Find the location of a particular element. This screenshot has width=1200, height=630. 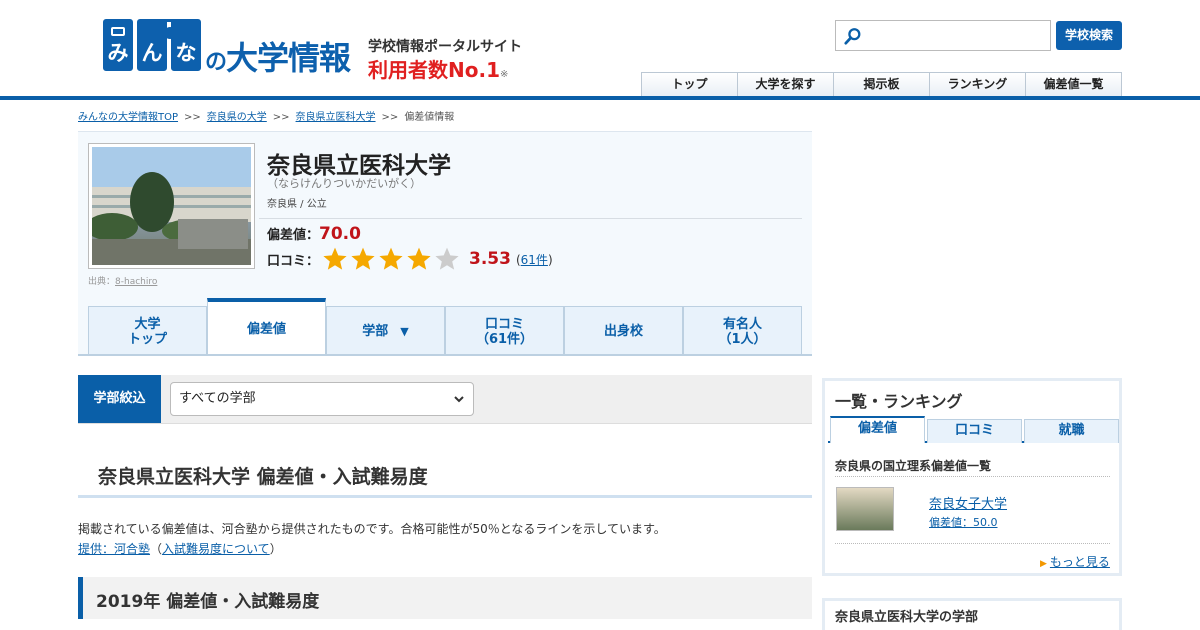

review-row: 口コミ： 3.53 (61件) is located at coordinates (410, 259).